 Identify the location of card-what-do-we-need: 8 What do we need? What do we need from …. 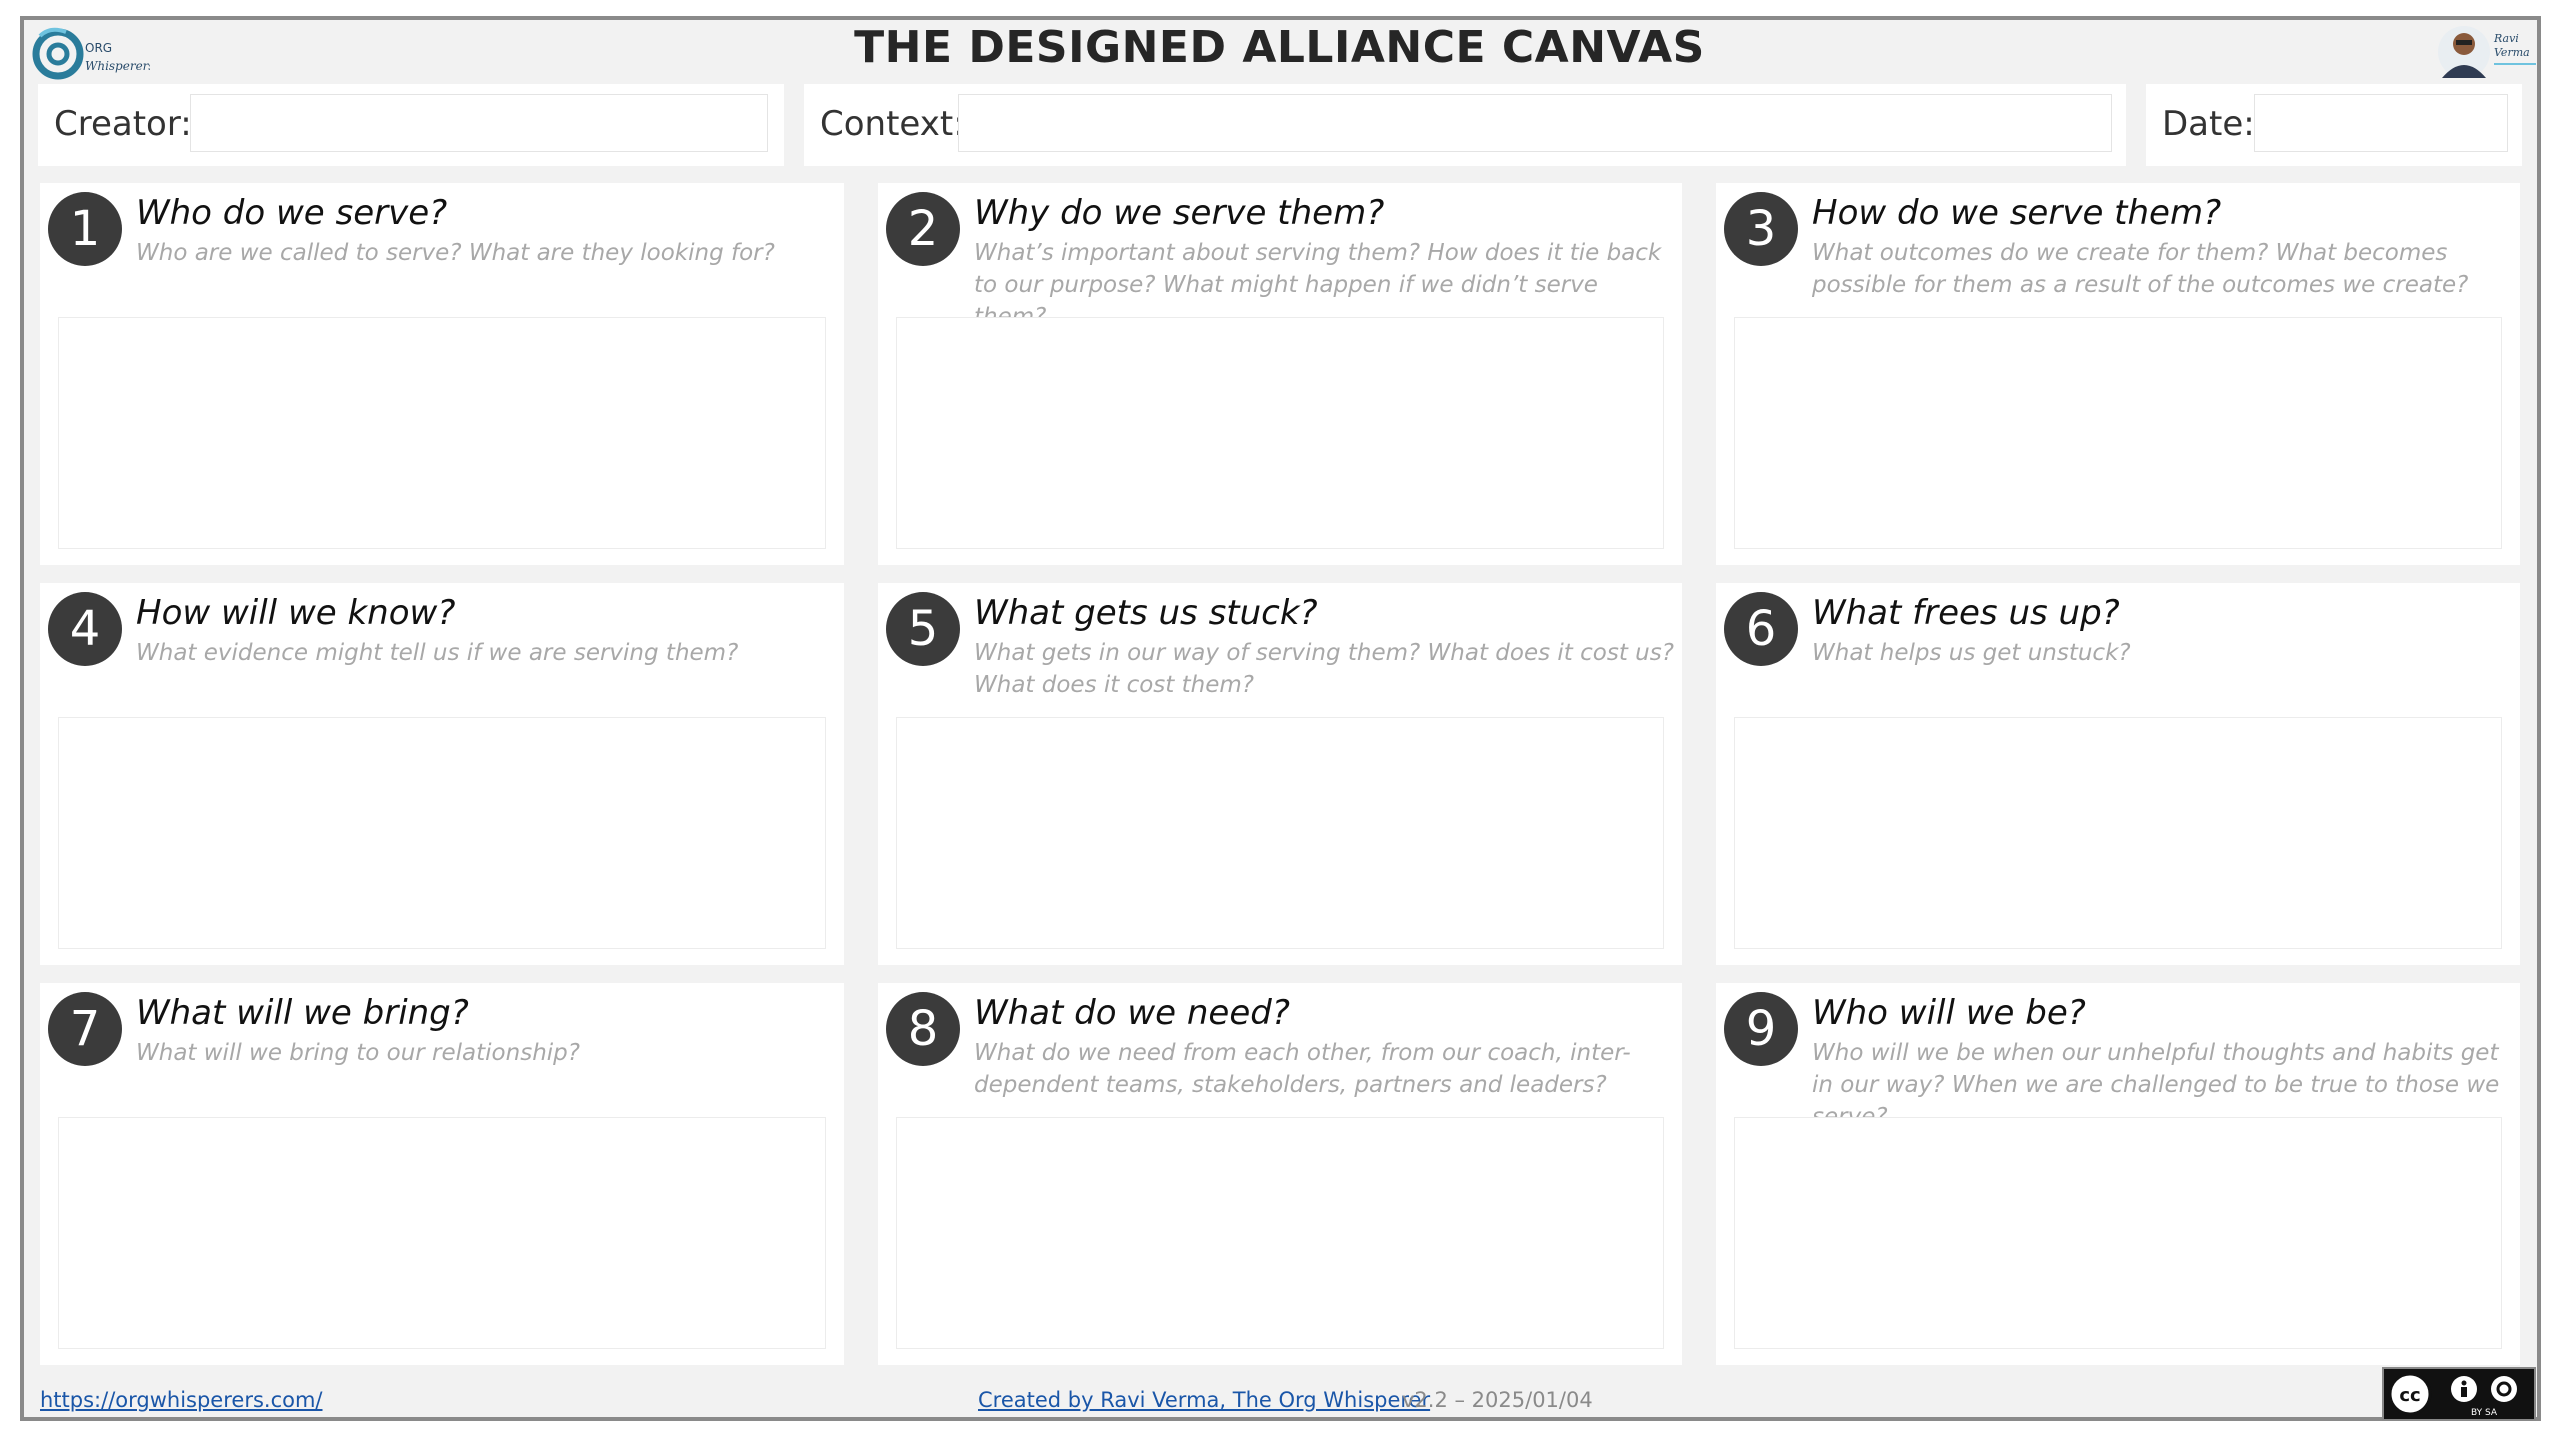
(1280, 1174).